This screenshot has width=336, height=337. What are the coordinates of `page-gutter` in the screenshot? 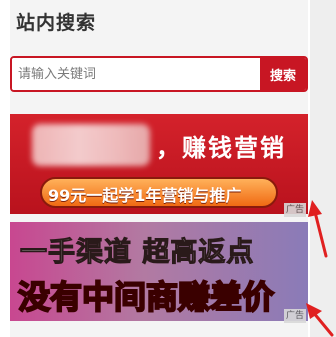 It's located at (323, 168).